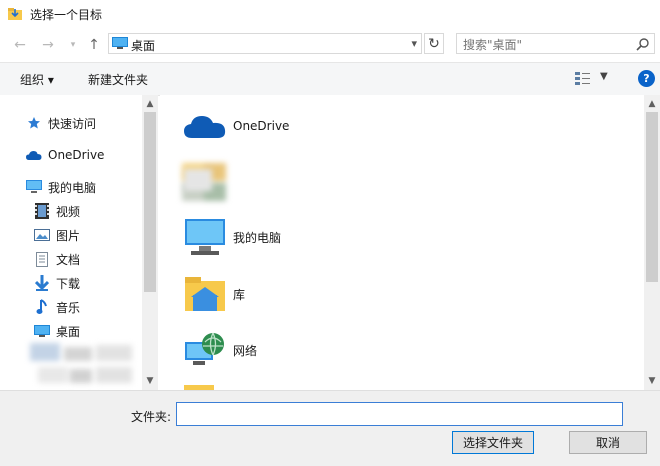 The image size is (660, 466). I want to click on sidebar-item-this-pc: 我的电脑, so click(61, 187).